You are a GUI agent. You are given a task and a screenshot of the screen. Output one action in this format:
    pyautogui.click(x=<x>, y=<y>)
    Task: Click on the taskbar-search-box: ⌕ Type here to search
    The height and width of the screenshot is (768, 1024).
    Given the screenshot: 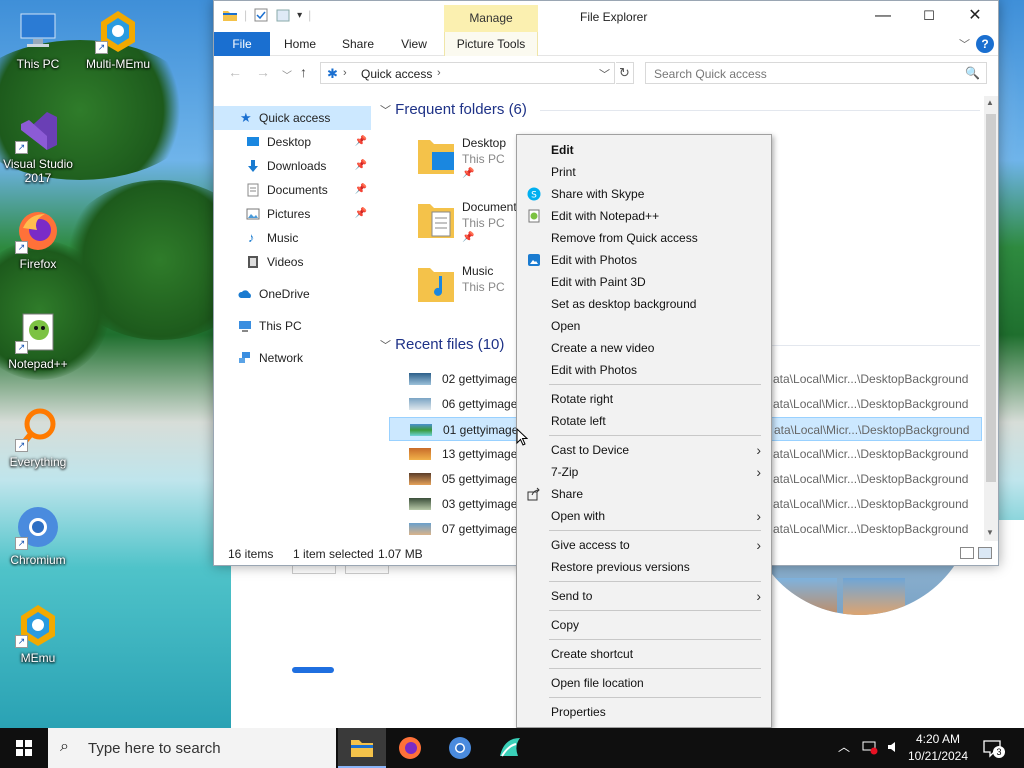 What is the action you would take?
    pyautogui.click(x=192, y=748)
    